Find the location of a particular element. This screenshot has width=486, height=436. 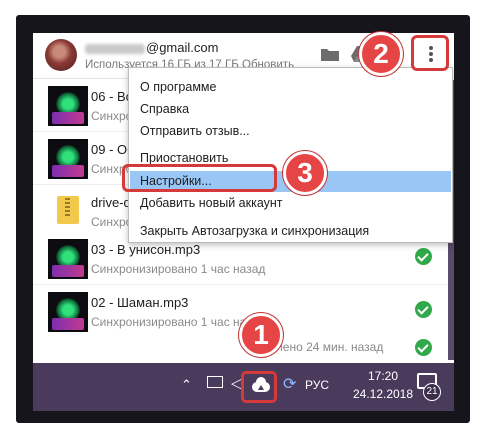

clock-time: 17:20 is located at coordinates (383, 376).